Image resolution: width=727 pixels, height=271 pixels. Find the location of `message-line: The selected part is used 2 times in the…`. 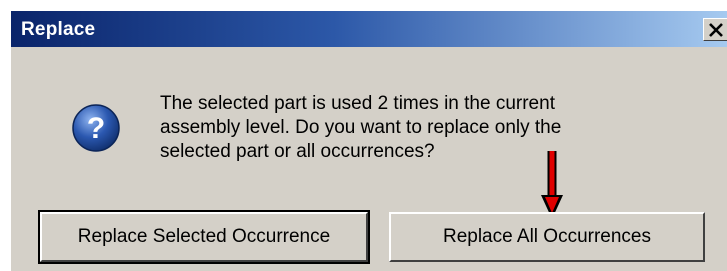

message-line: The selected part is used 2 times in the… is located at coordinates (357, 103).